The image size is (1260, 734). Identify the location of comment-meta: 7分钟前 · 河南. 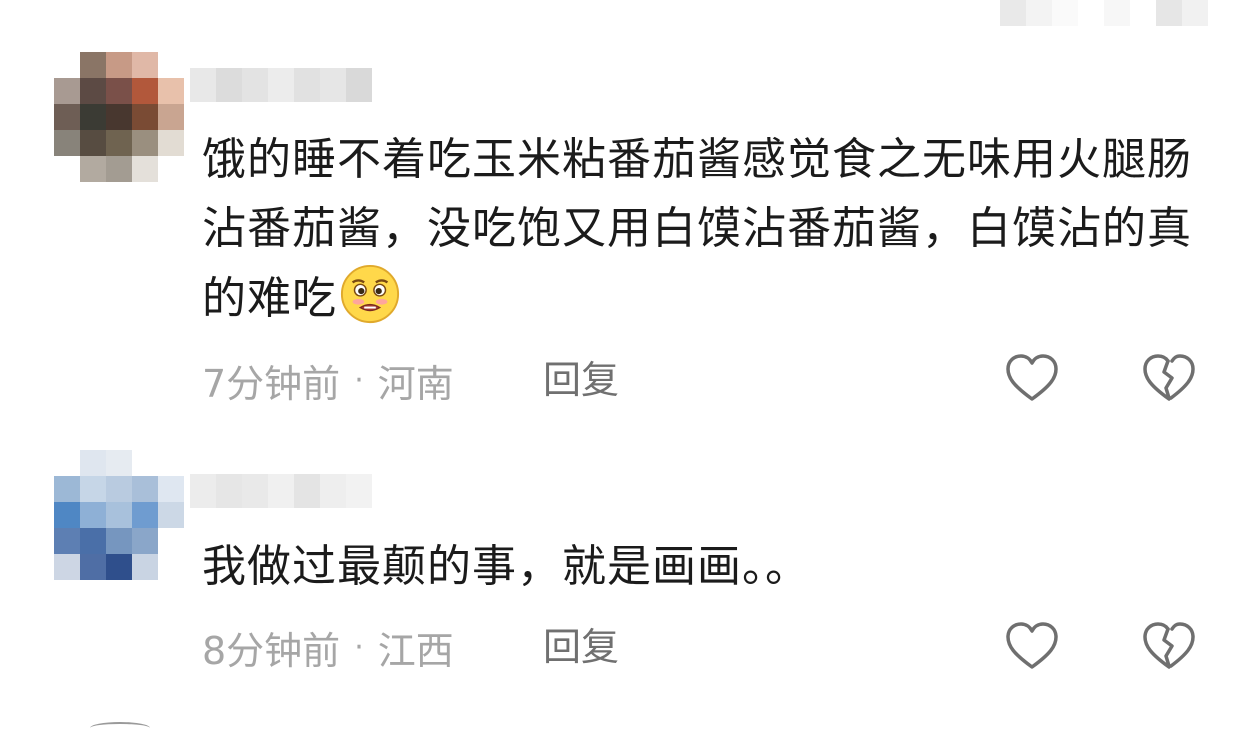
(328, 380).